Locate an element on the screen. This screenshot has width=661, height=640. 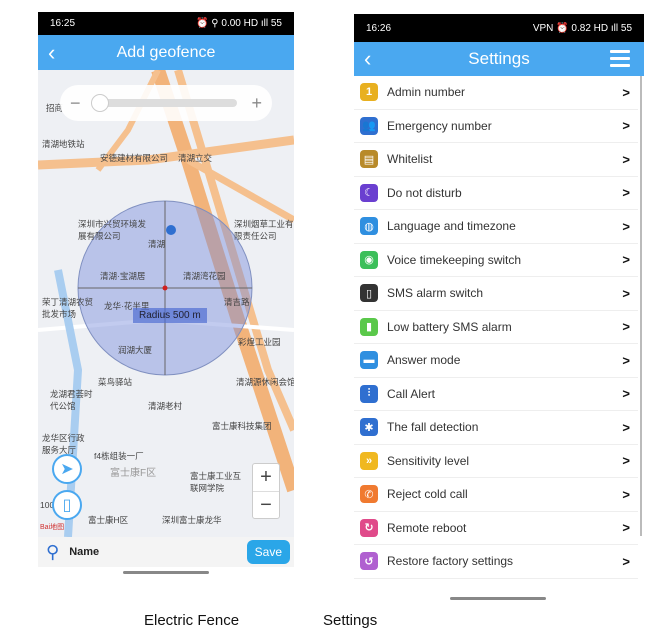
restore-icon: ↺ is located at coordinates (369, 561).